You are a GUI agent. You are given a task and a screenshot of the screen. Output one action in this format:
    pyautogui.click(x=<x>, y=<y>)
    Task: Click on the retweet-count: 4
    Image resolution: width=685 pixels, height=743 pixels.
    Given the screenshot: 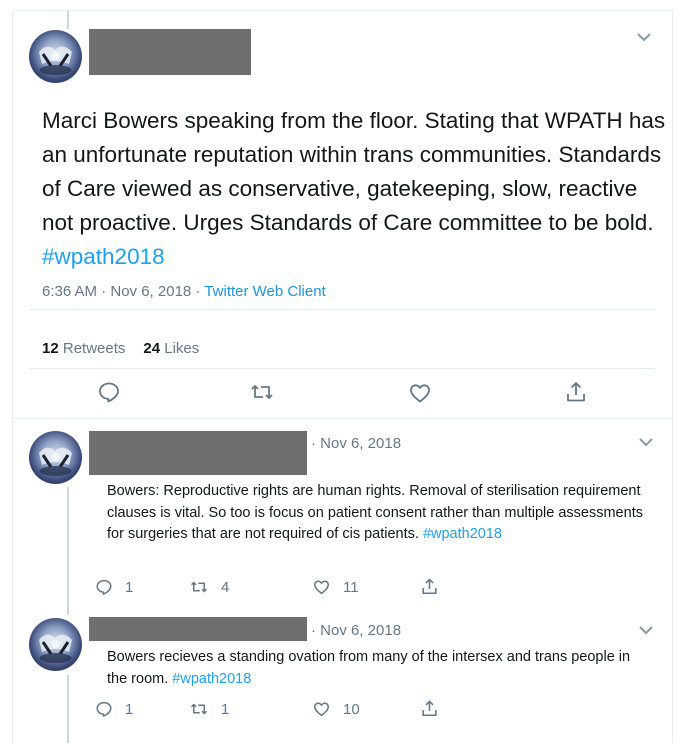 What is the action you would take?
    pyautogui.click(x=225, y=587)
    